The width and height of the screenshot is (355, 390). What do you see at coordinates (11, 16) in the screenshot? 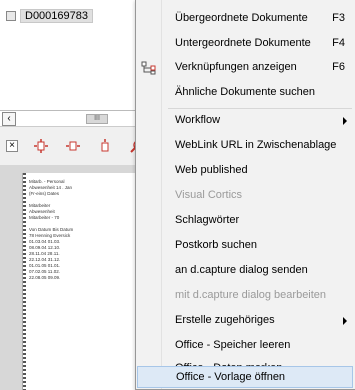
I see `document-icon` at bounding box center [11, 16].